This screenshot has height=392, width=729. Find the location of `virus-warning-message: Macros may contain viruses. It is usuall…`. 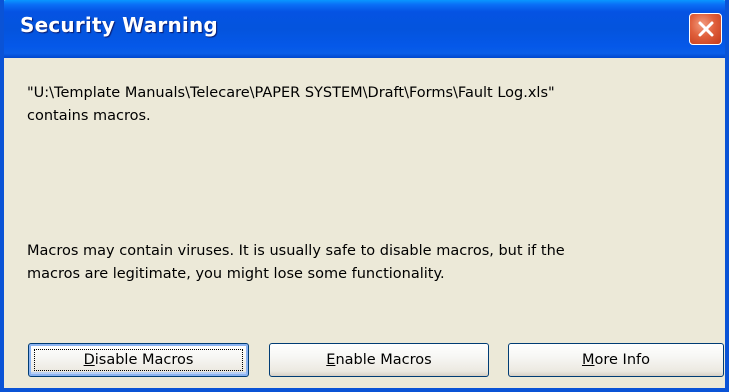

virus-warning-message: Macros may contain viruses. It is usuall… is located at coordinates (296, 263).